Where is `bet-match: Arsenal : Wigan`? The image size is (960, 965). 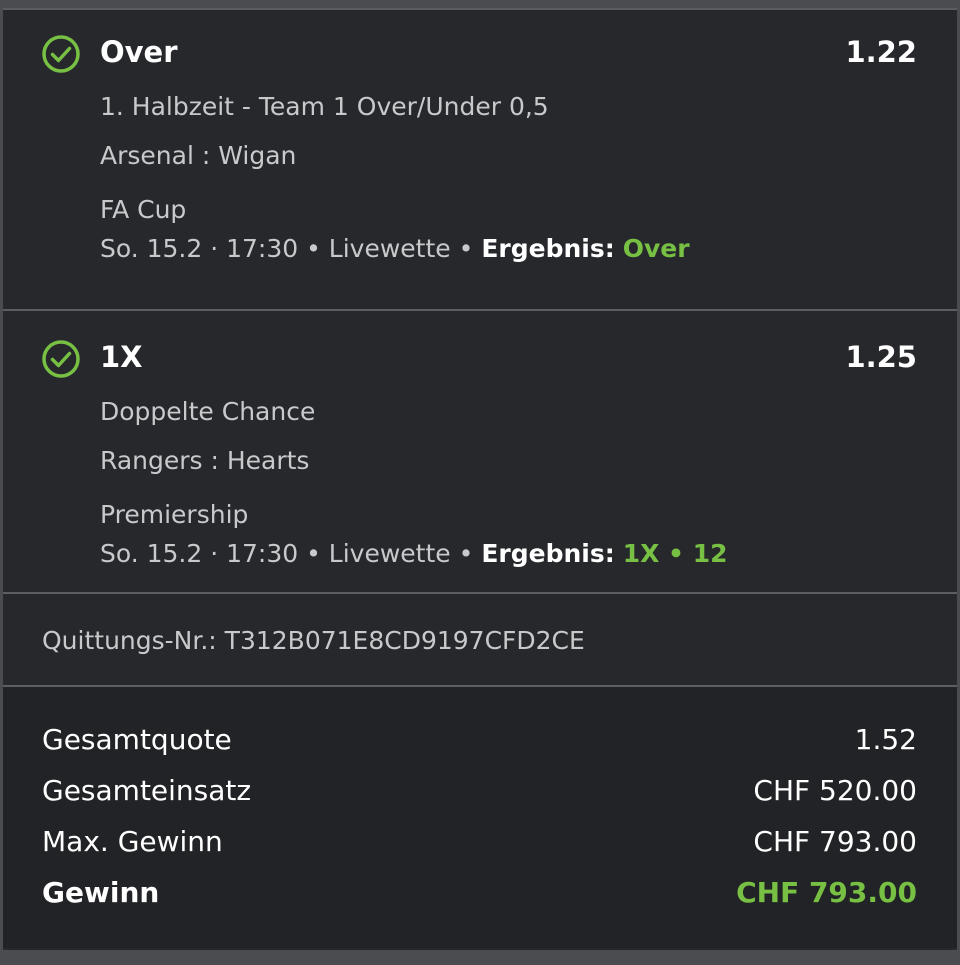 bet-match: Arsenal : Wigan is located at coordinates (198, 155).